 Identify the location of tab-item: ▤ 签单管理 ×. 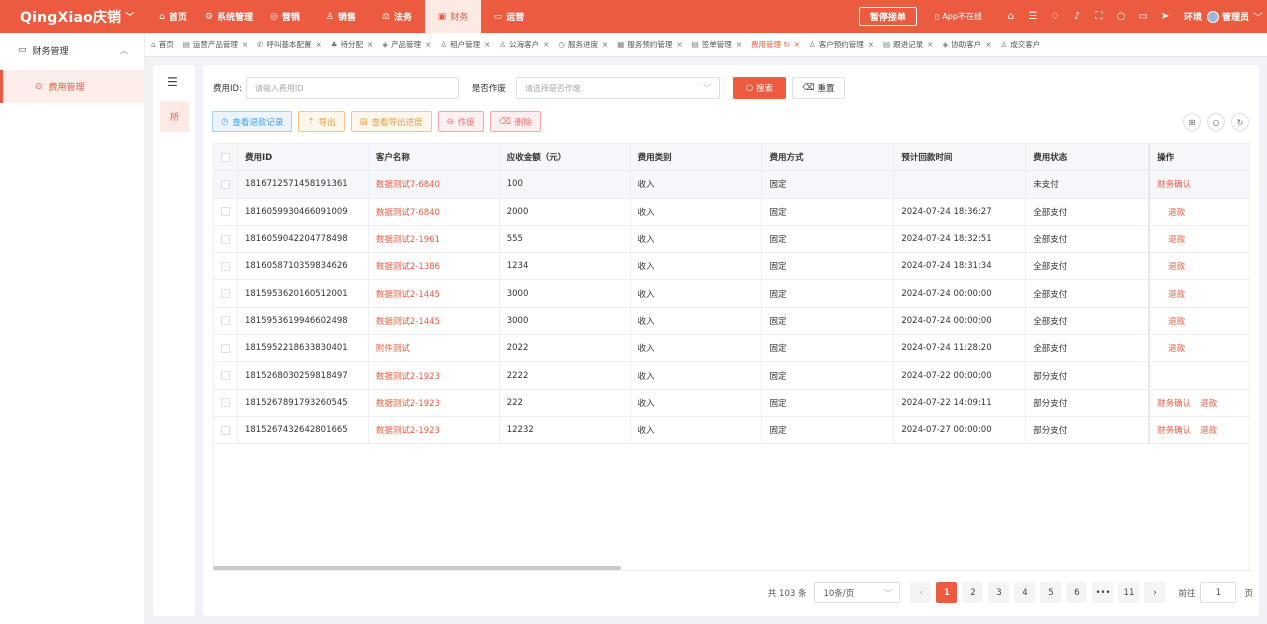
(717, 44).